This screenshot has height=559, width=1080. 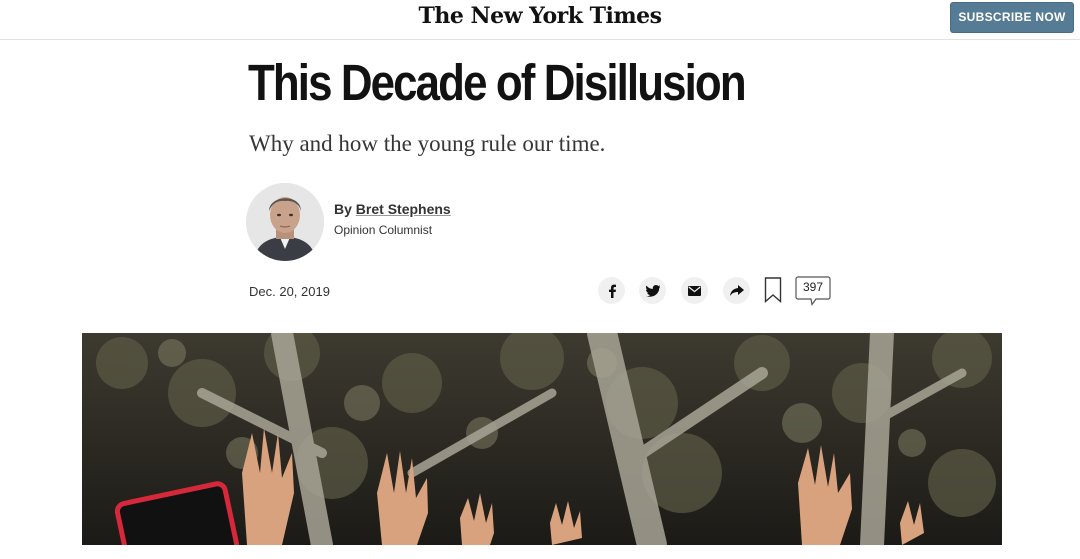 I want to click on bookmark-icon, so click(x=773, y=290).